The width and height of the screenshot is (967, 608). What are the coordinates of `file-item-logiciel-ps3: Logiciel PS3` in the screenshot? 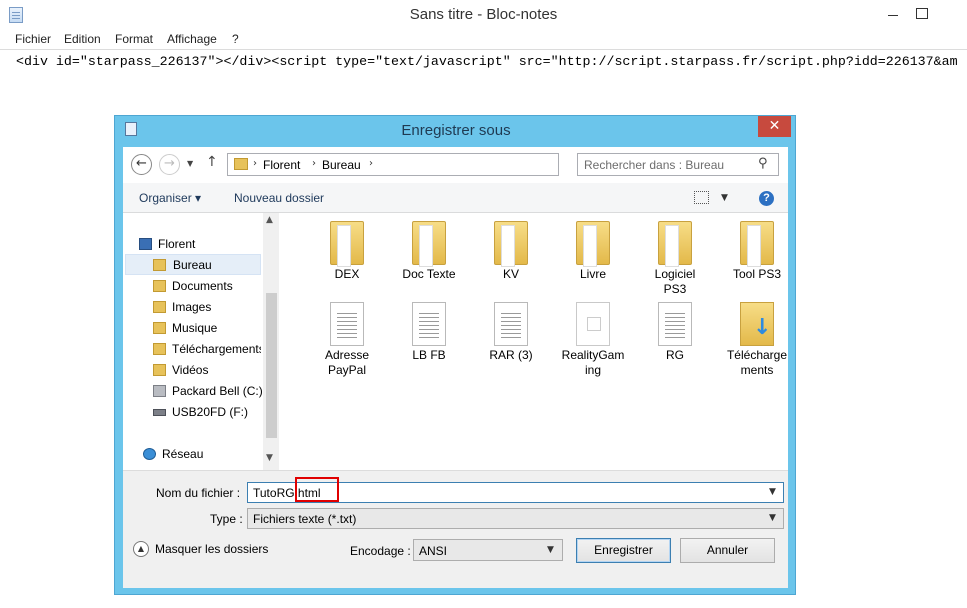 It's located at (675, 256).